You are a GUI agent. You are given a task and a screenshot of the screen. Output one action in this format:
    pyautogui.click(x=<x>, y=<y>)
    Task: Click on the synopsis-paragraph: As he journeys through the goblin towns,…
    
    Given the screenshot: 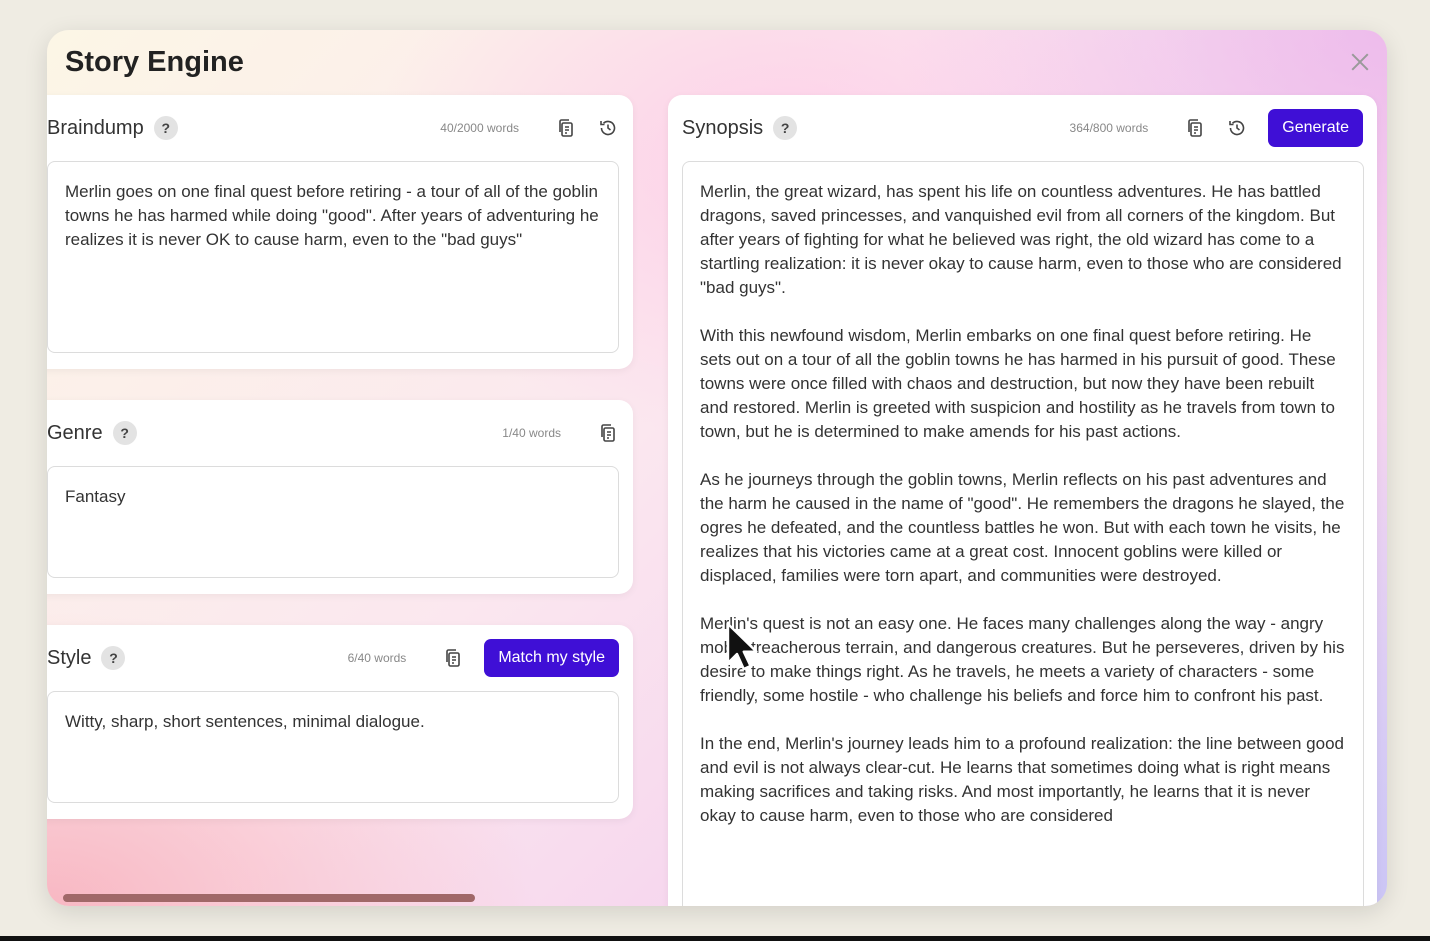 What is the action you would take?
    pyautogui.click(x=1022, y=527)
    